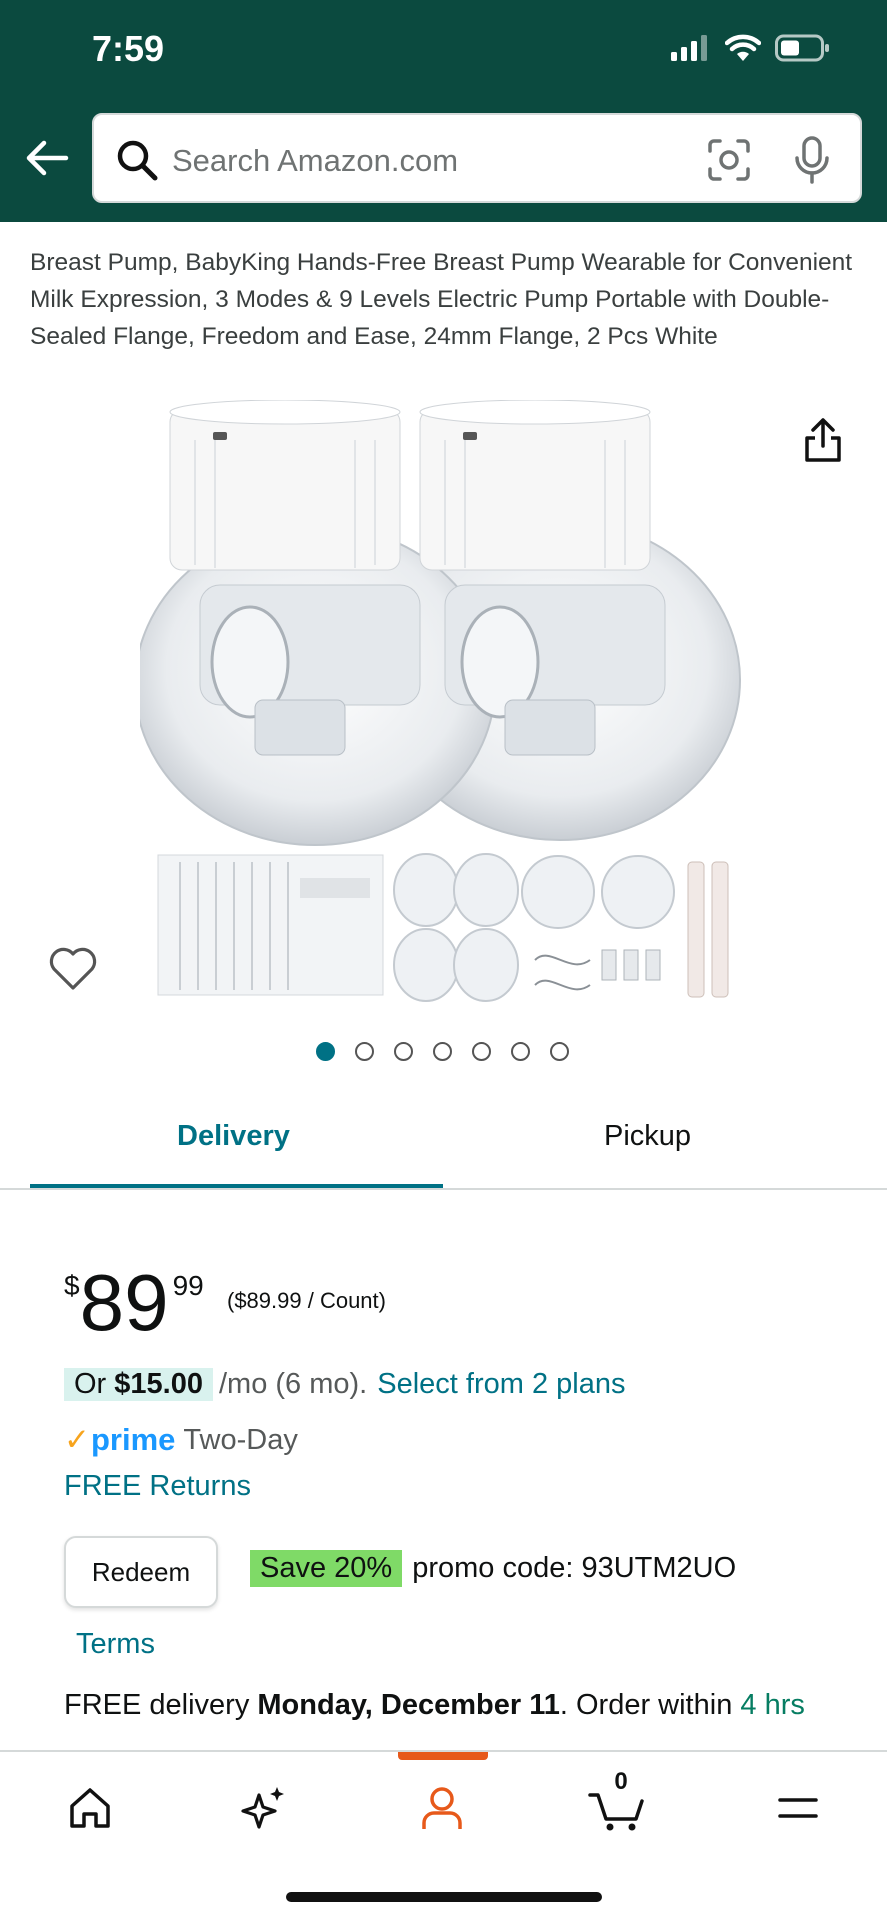  What do you see at coordinates (326, 1568) in the screenshot?
I see `save-badge: Save 20%` at bounding box center [326, 1568].